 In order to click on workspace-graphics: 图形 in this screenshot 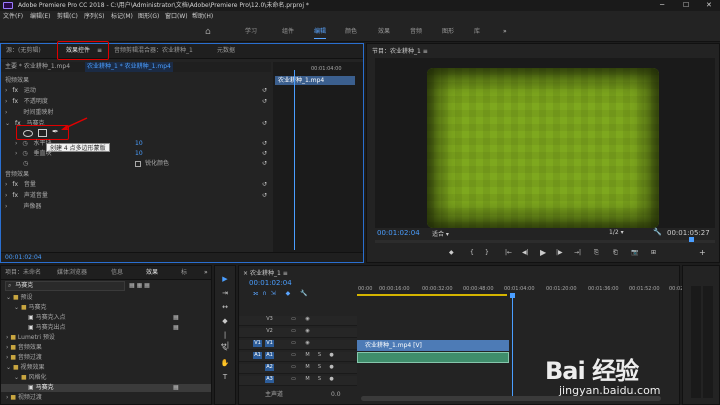, I will do `click(448, 32)`.